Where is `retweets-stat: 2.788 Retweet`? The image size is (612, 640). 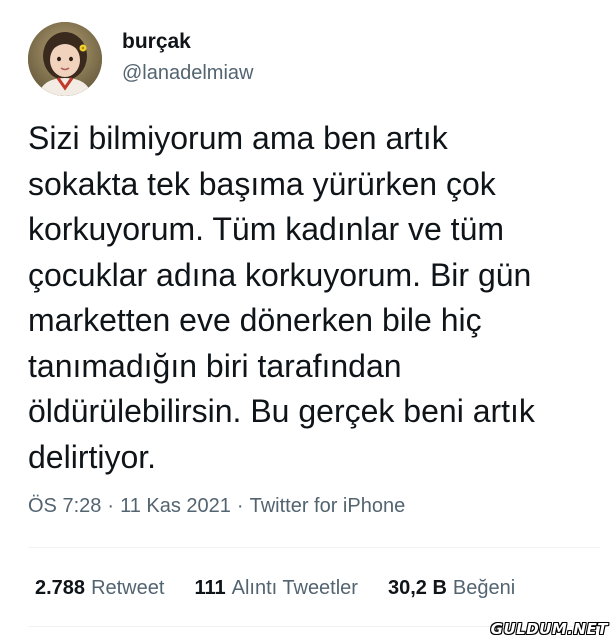
retweets-stat: 2.788 Retweet is located at coordinates (99, 588).